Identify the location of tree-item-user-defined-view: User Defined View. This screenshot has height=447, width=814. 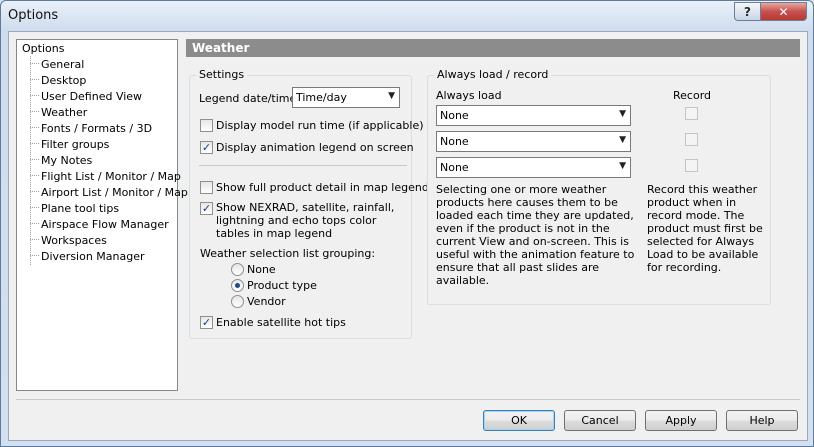
(91, 96).